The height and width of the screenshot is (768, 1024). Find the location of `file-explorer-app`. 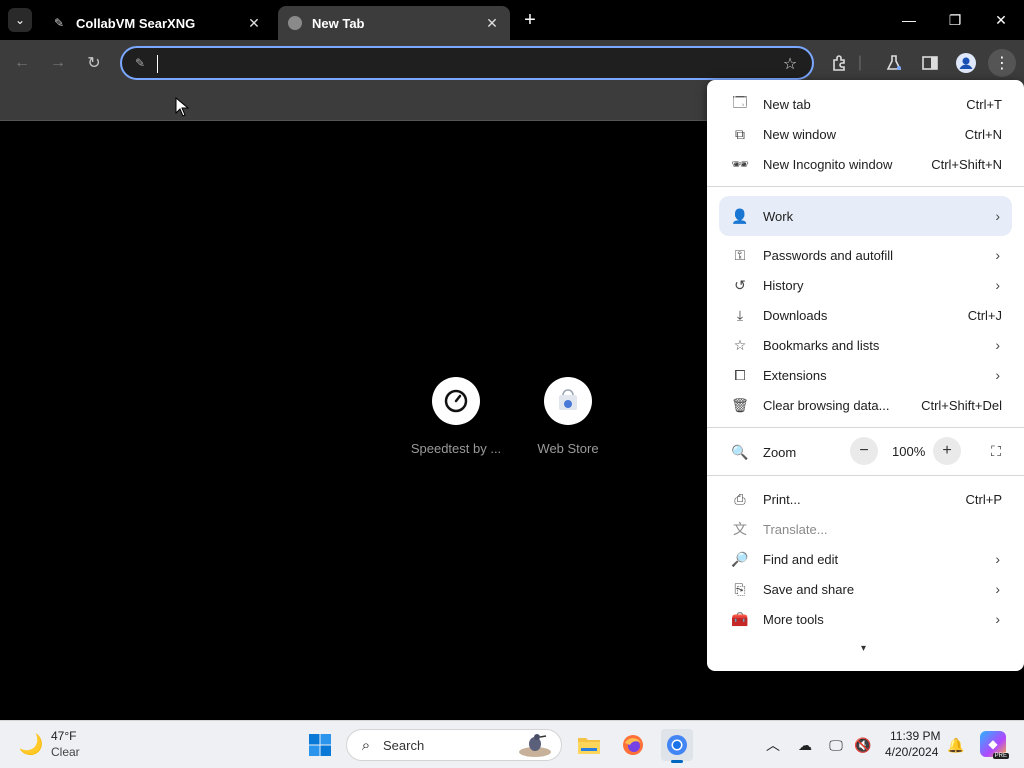

file-explorer-app is located at coordinates (589, 745).